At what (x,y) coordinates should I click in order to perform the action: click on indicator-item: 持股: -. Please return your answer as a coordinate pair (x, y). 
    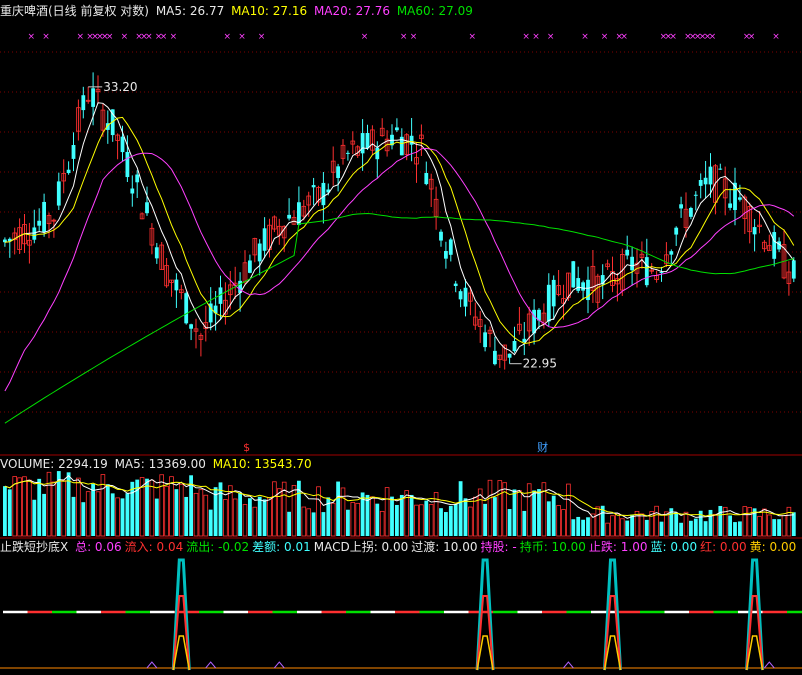
    Looking at the image, I should click on (498, 547).